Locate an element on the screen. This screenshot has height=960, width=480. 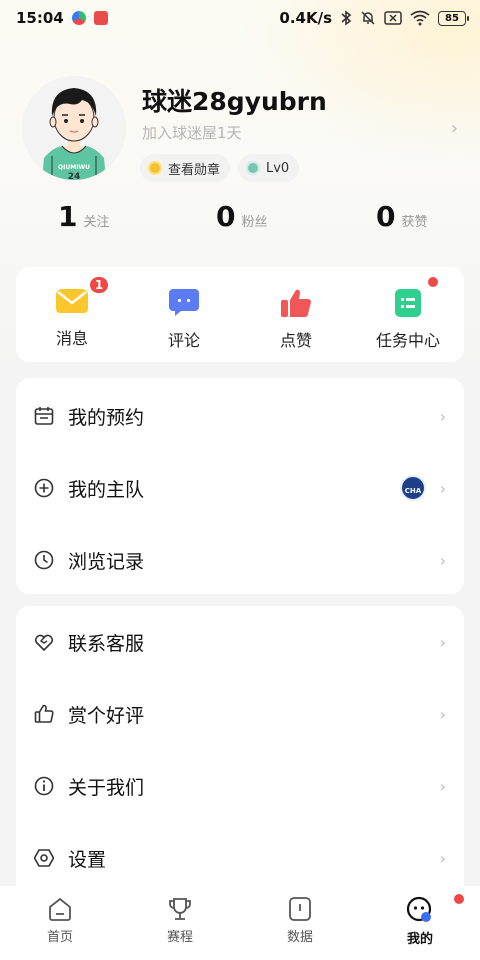
nav-label: 数据 is located at coordinates (299, 937).